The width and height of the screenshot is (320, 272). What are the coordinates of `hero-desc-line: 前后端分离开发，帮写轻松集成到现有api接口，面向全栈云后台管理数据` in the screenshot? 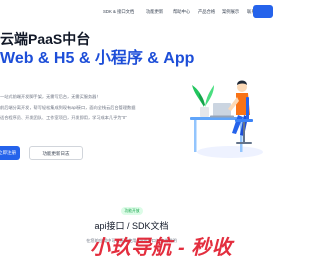 It's located at (68, 107).